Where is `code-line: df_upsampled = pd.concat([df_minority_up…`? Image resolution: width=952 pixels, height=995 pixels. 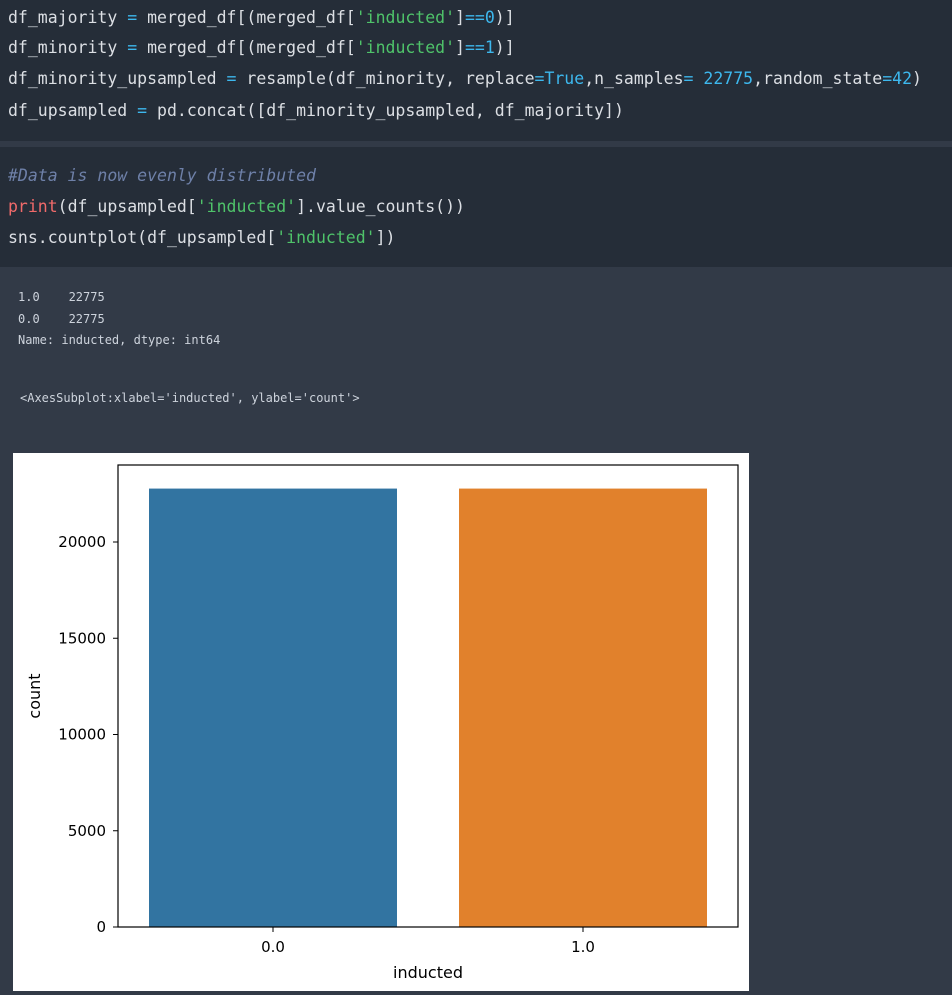 code-line: df_upsampled = pd.concat([df_minority_up… is located at coordinates (316, 111).